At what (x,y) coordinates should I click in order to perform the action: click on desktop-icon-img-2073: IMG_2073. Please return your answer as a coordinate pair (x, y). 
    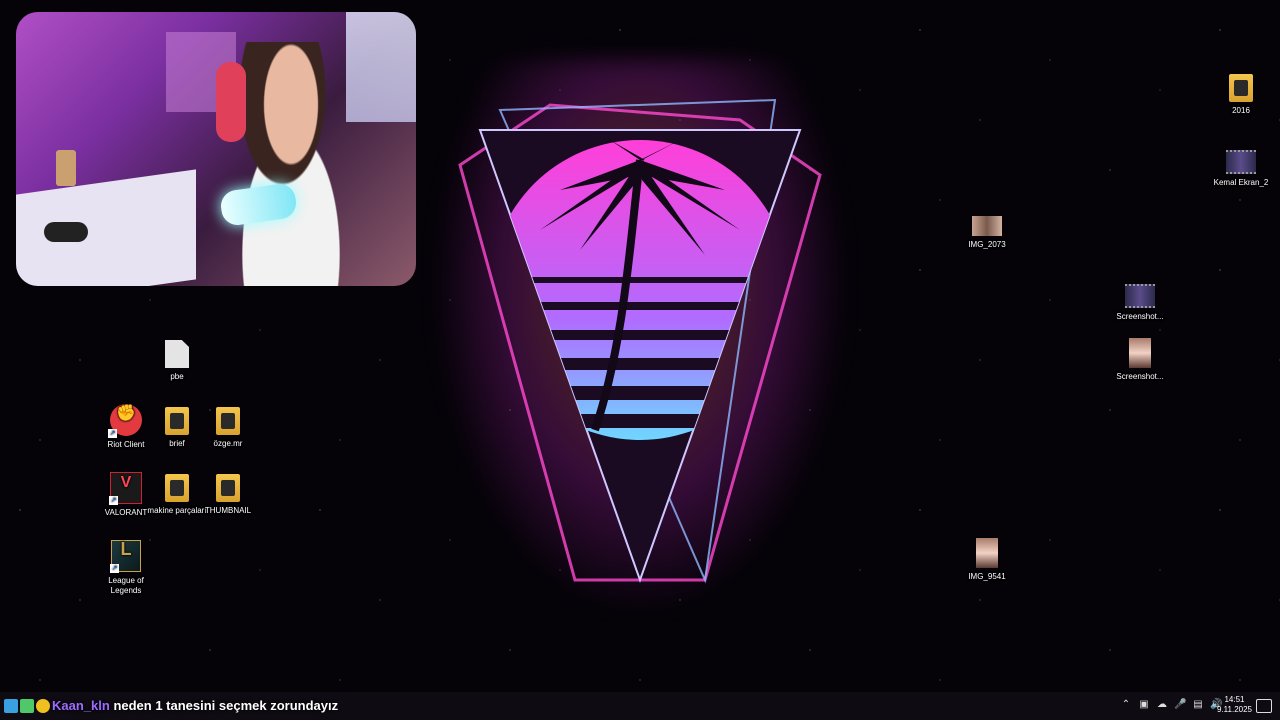
    Looking at the image, I should click on (987, 233).